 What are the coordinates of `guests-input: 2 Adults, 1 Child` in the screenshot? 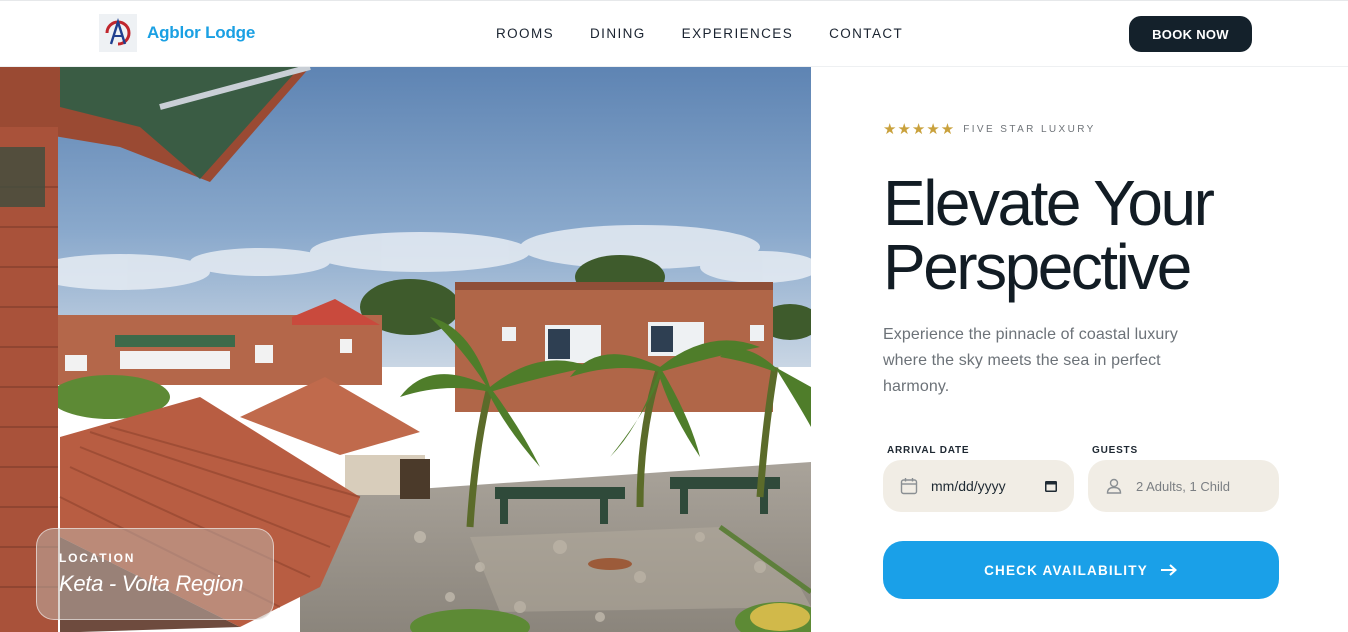 It's located at (1183, 486).